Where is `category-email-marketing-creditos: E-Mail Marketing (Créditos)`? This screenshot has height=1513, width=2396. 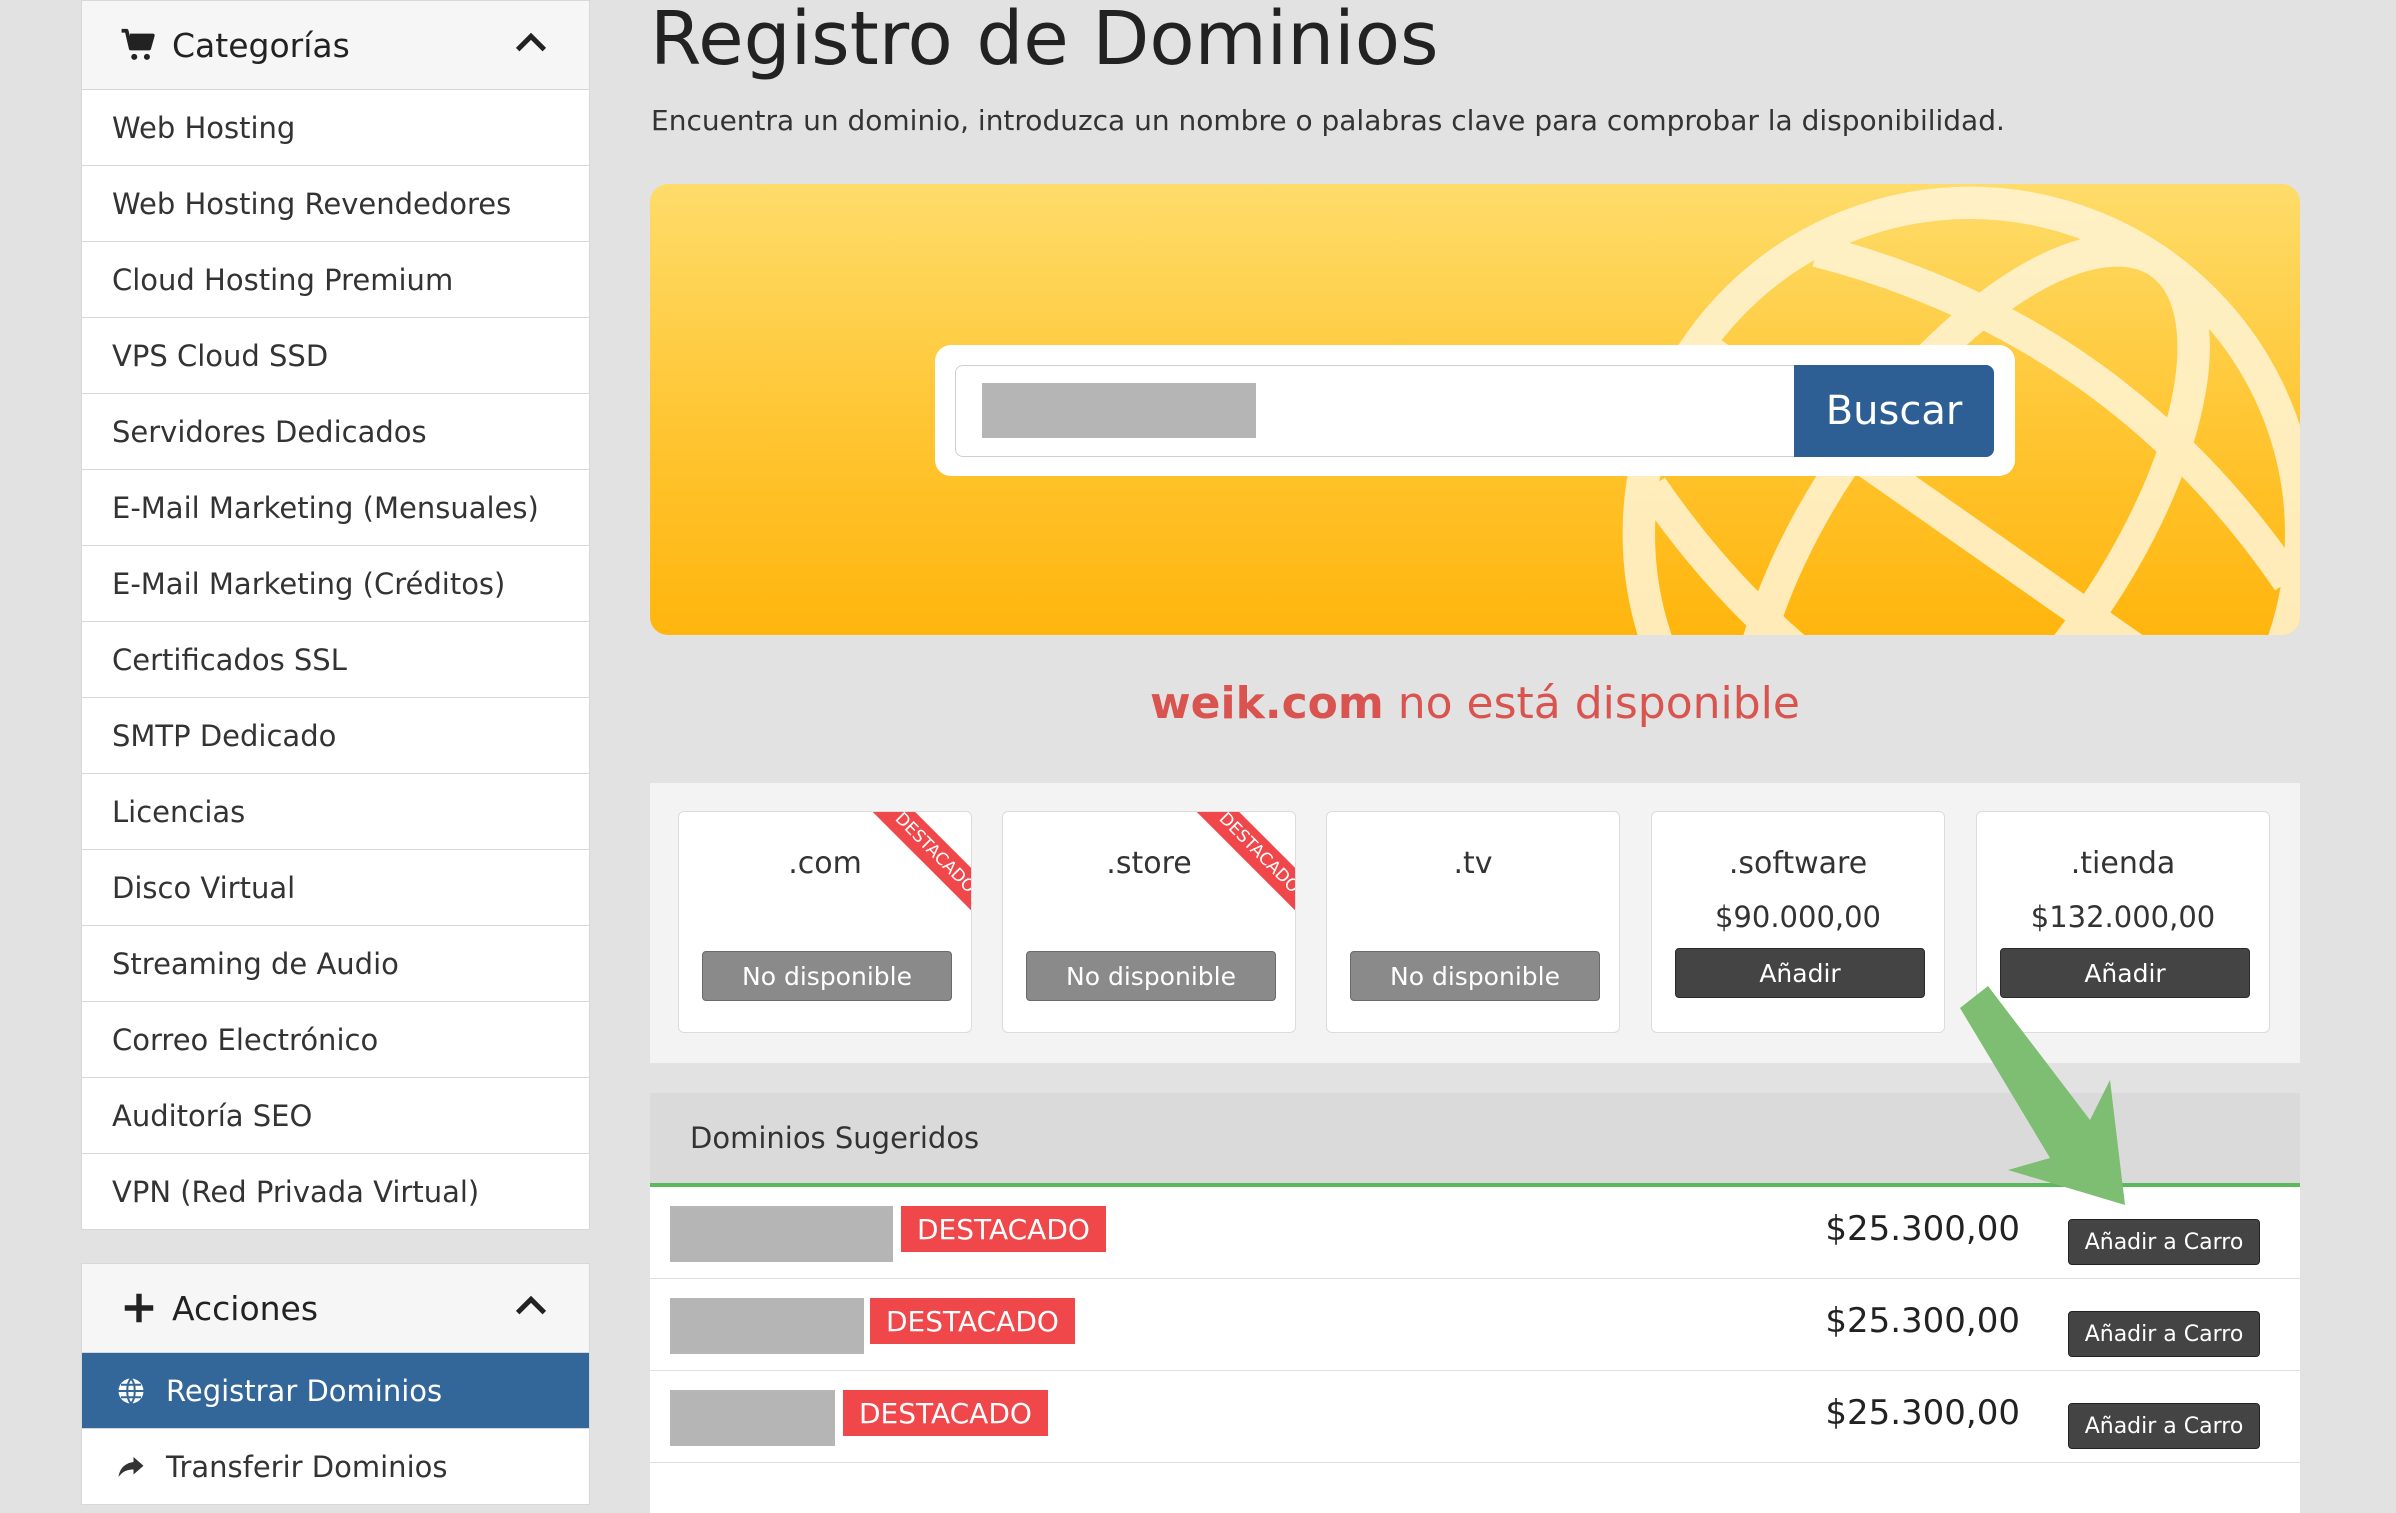
category-email-marketing-creditos: E-Mail Marketing (Créditos) is located at coordinates (335, 584).